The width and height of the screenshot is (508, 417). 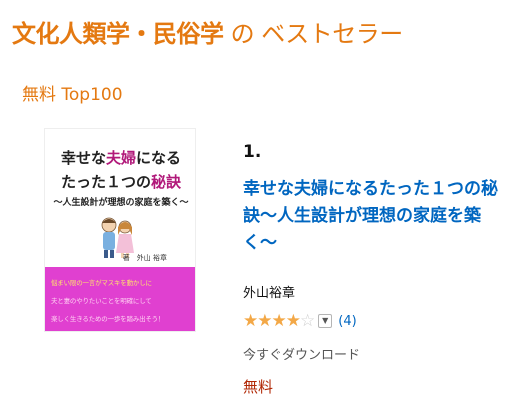 What do you see at coordinates (372, 216) in the screenshot?
I see `book-title-link: 幸せな夫婦になるたった１つの秘訣〜人生設計が理想の家庭を築く〜` at bounding box center [372, 216].